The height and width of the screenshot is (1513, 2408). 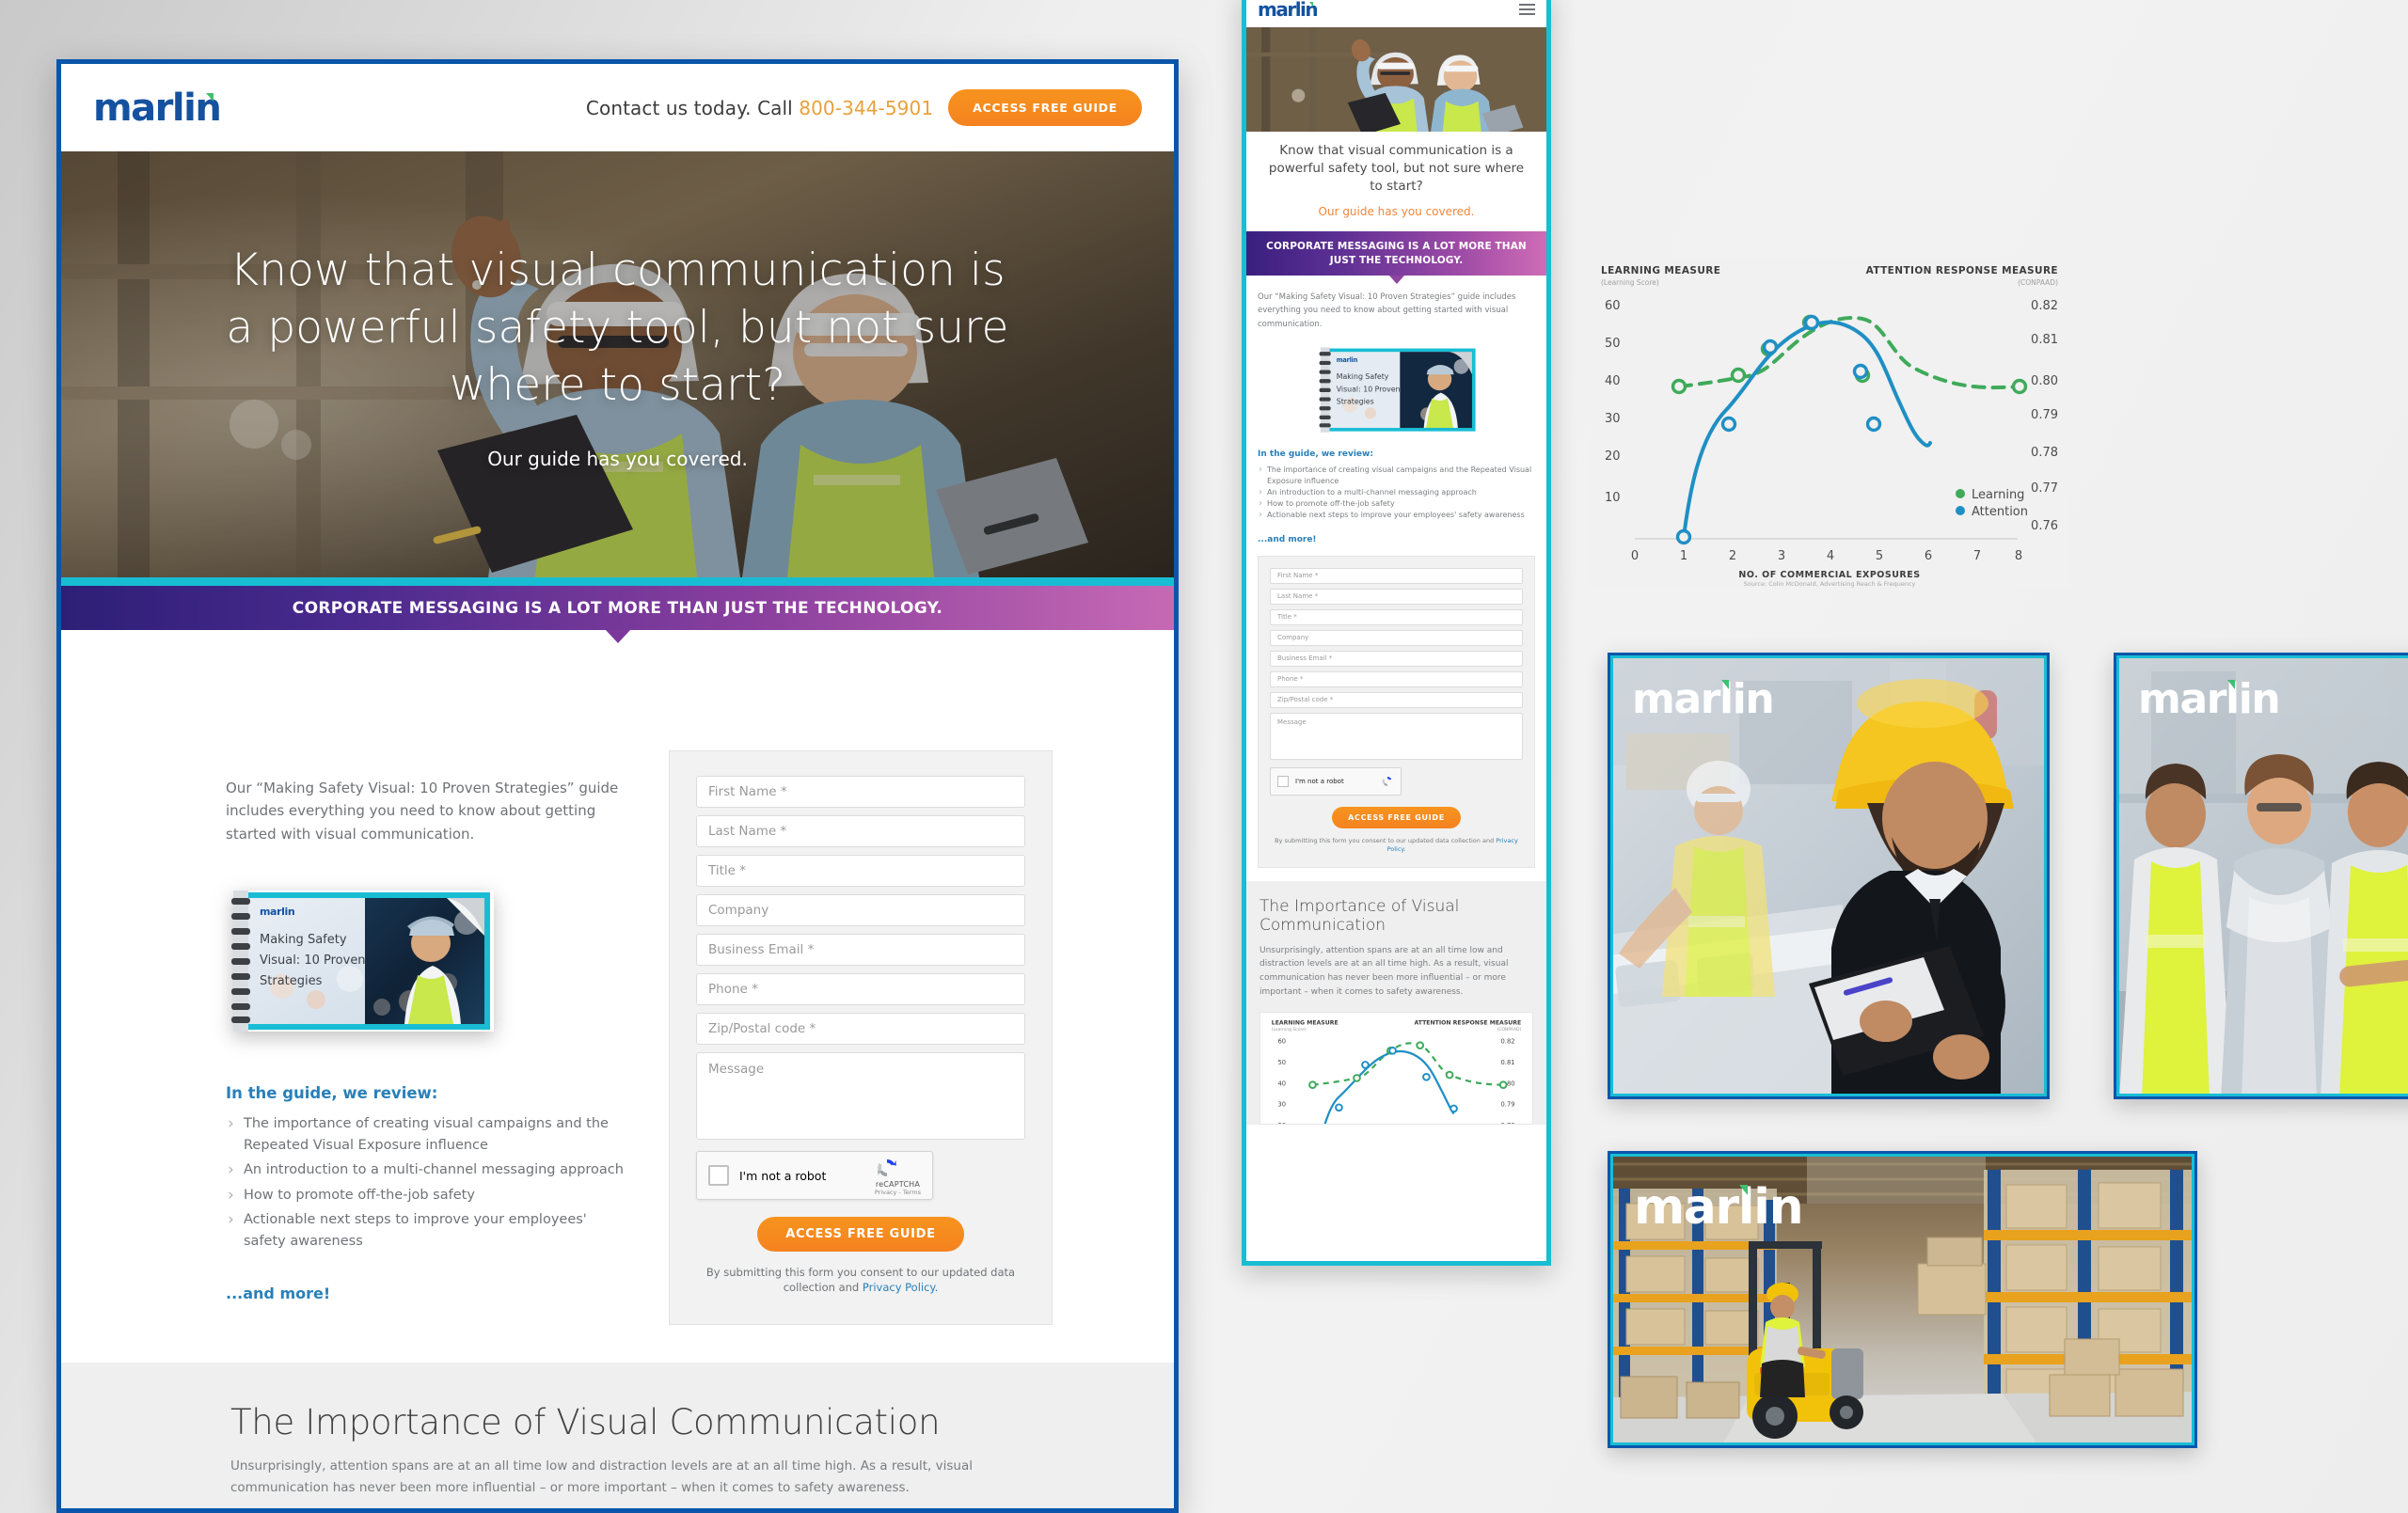 What do you see at coordinates (617, 636) in the screenshot?
I see `band-notch-arrow-icon` at bounding box center [617, 636].